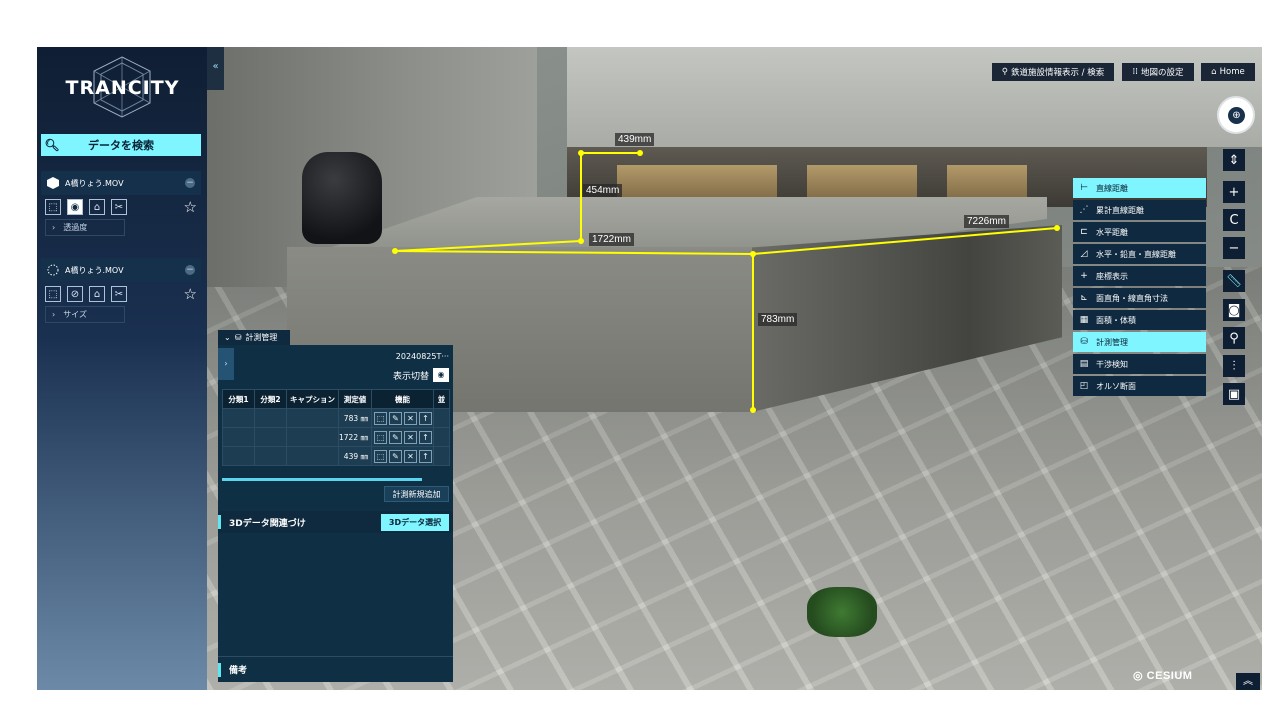 The height and width of the screenshot is (720, 1280). I want to click on measure-management-tab: ⌄ ⛁ 計測管理, so click(254, 337).